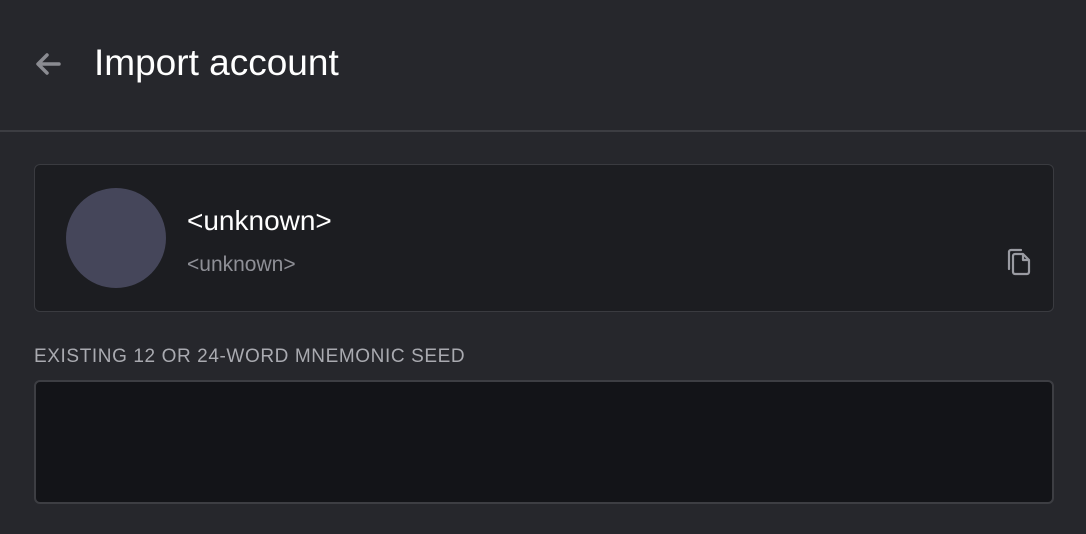  I want to click on arrow-left-icon, so click(48, 64).